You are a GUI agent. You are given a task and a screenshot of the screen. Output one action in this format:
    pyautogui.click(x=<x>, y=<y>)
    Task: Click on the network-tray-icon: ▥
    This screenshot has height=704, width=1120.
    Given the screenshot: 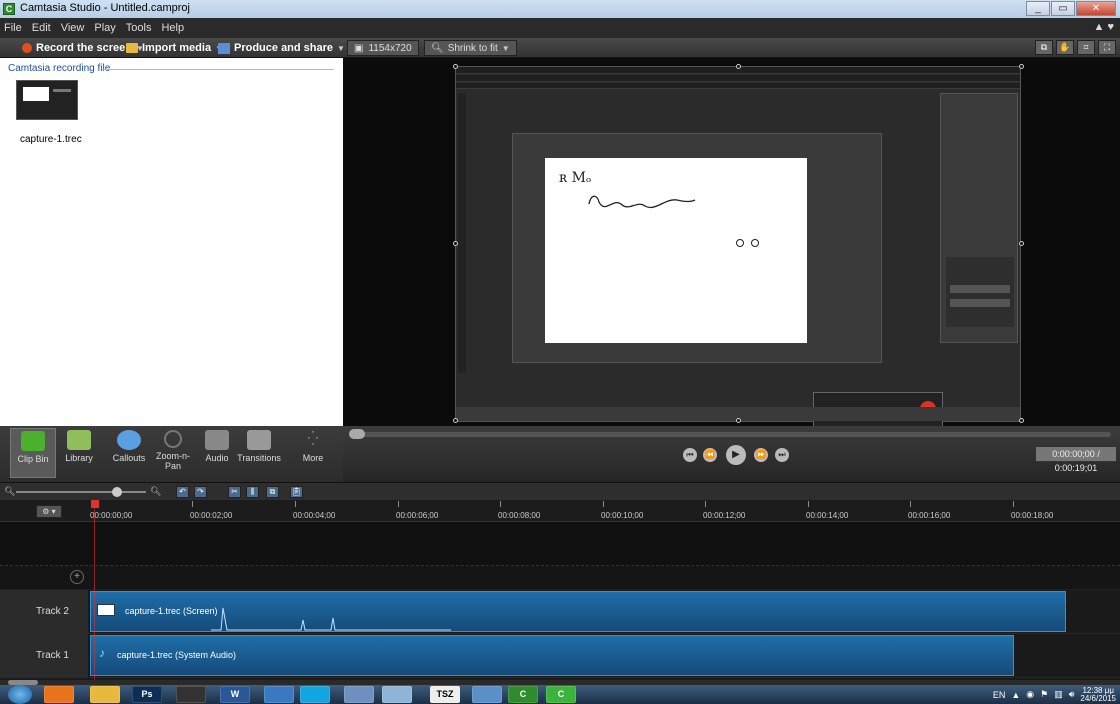 What is the action you would take?
    pyautogui.click(x=1058, y=694)
    